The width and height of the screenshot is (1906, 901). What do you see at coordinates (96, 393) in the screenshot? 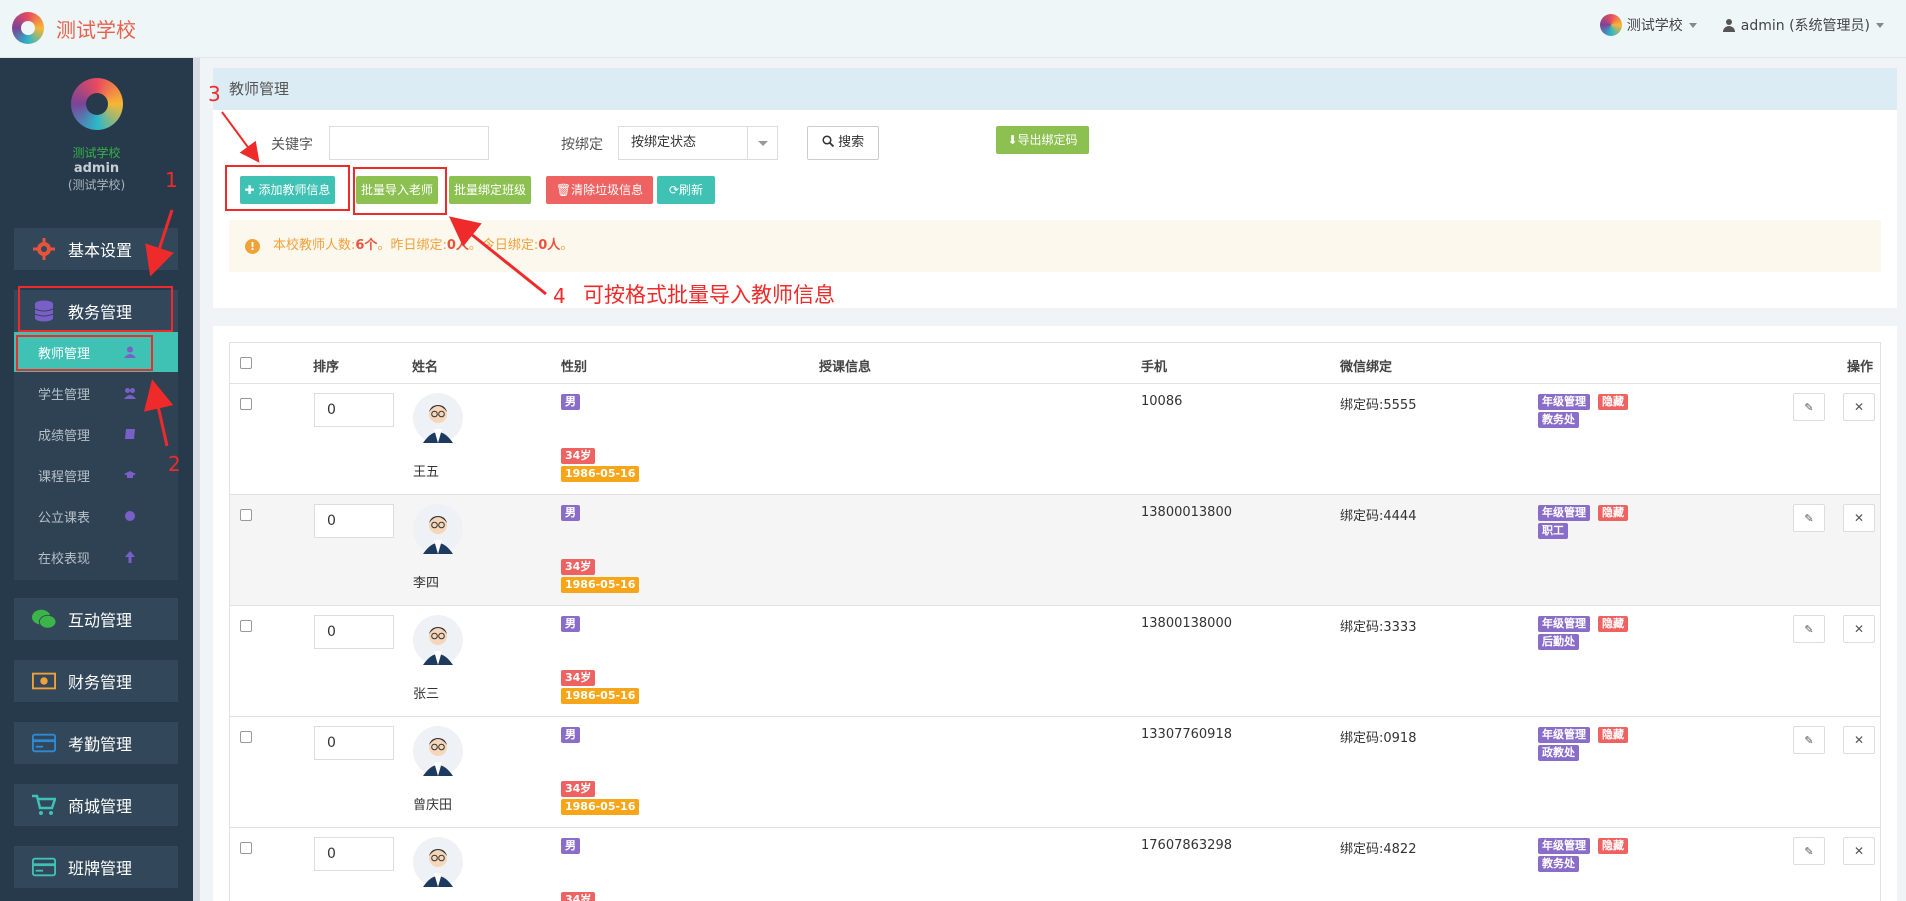
I see `submenu-student-management: 学生管理` at bounding box center [96, 393].